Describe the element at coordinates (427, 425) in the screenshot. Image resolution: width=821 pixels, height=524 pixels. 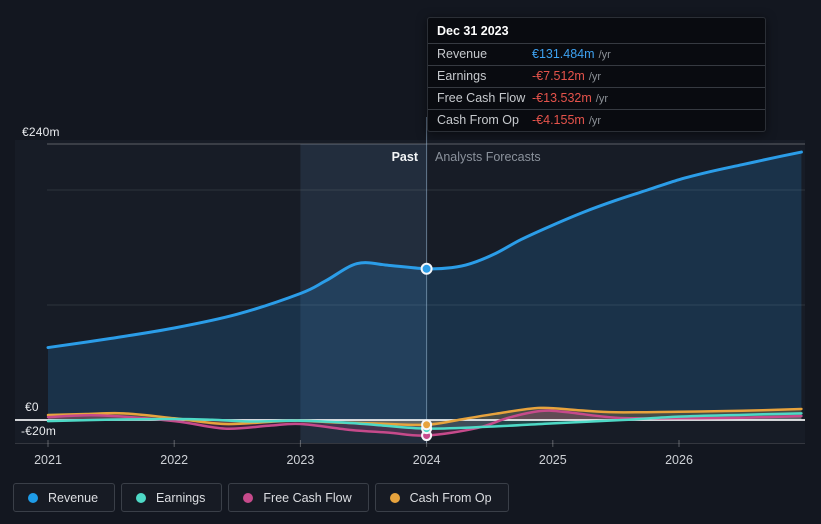
I see `marker-cash-from-op` at that location.